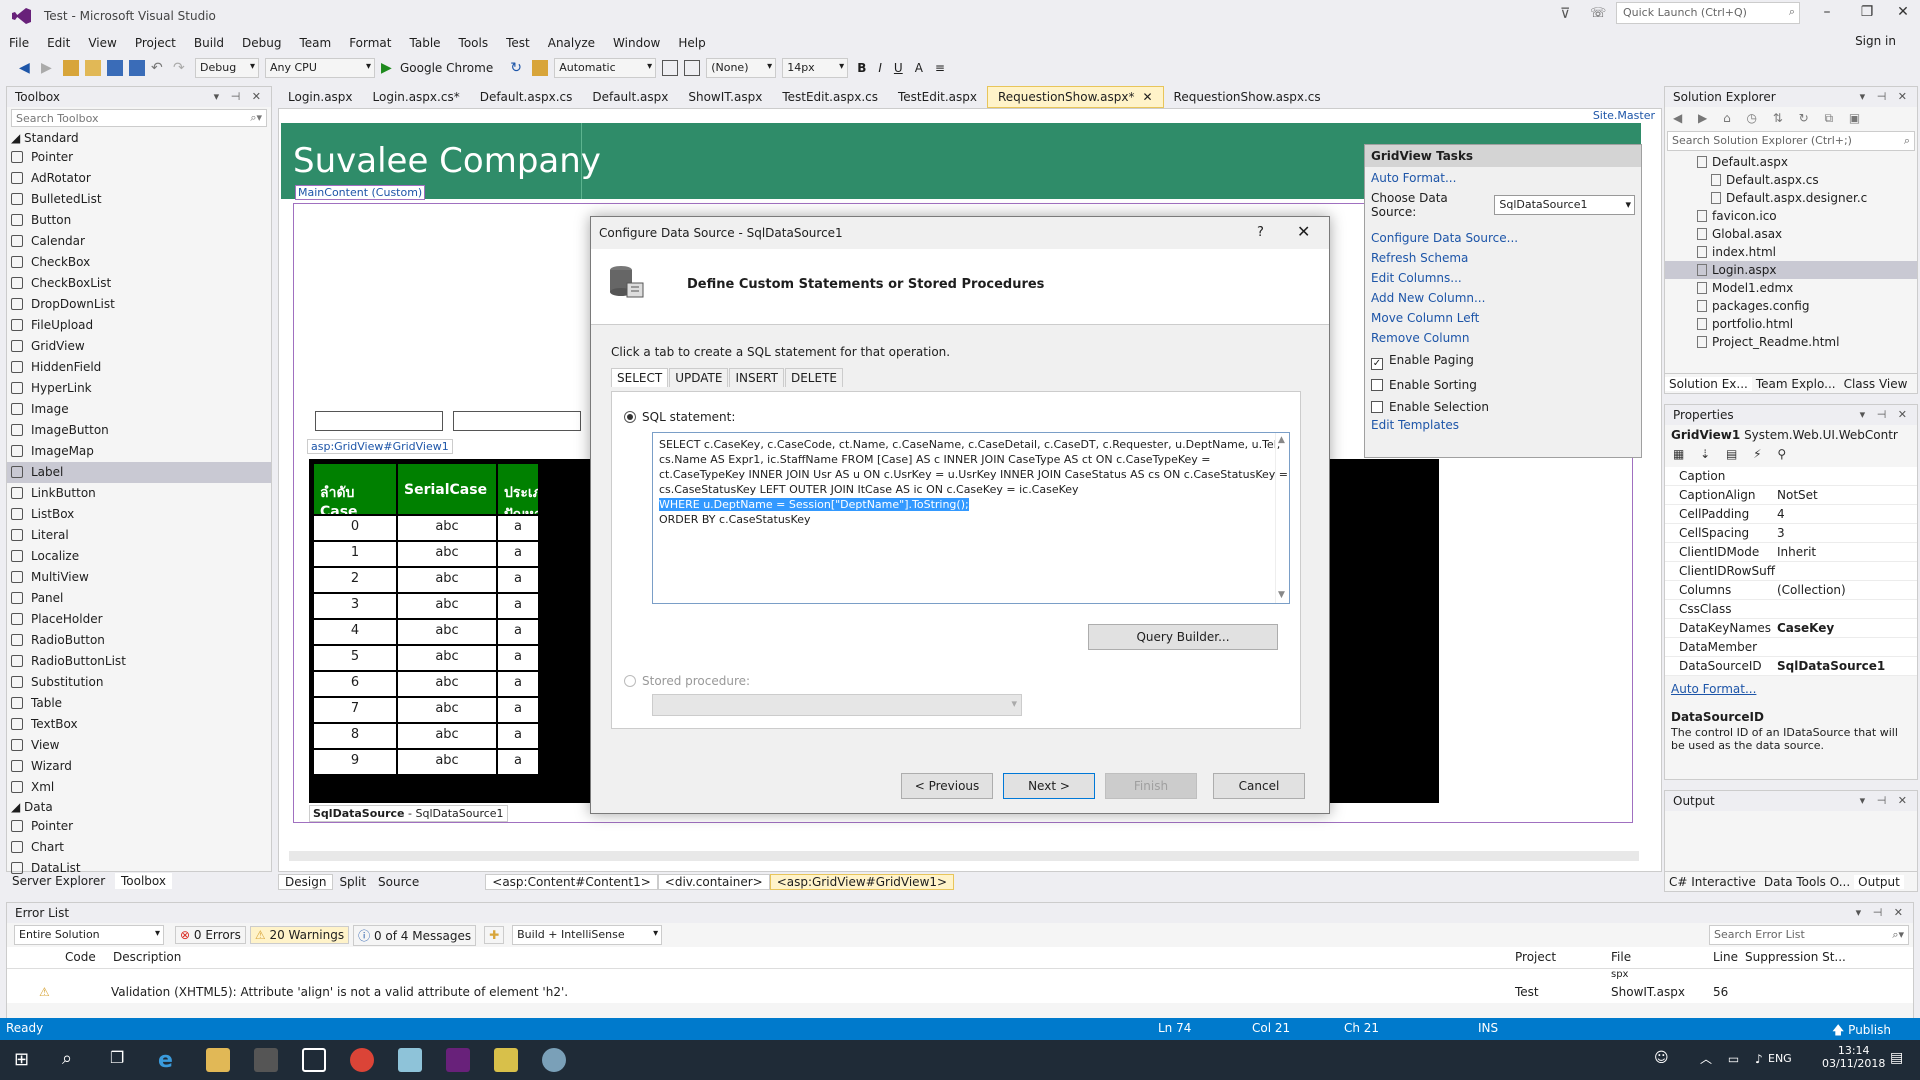 The width and height of the screenshot is (1920, 1080). Describe the element at coordinates (139, 409) in the screenshot. I see `toolbox-item-image: Image` at that location.